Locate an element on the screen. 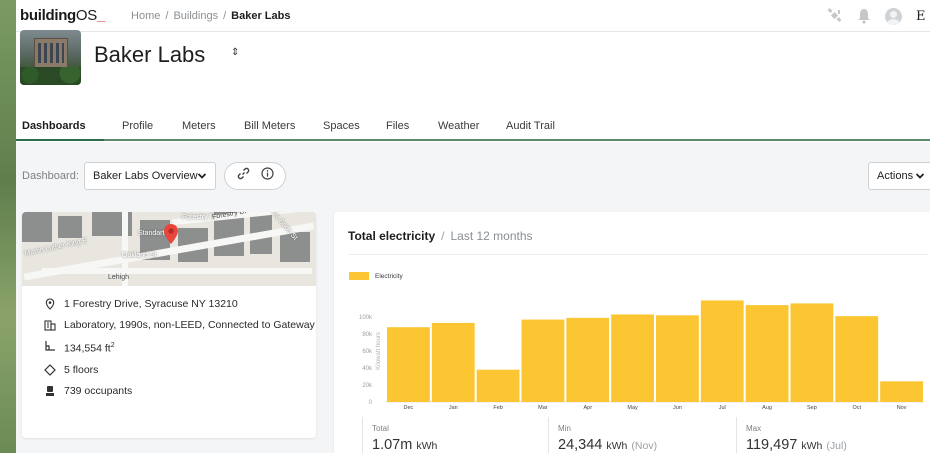  map-street-label: Lehigh is located at coordinates (119, 277).